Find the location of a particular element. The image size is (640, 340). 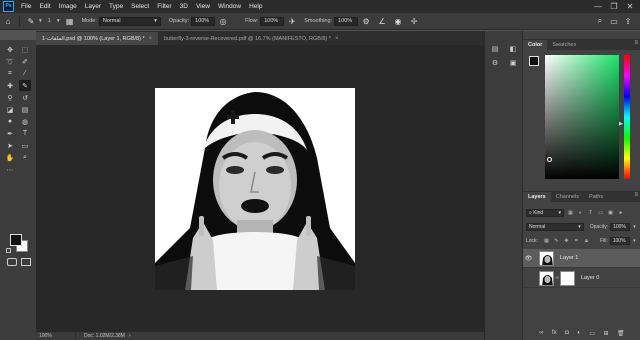

brush-settings-icon: ▦ is located at coordinates (70, 21).